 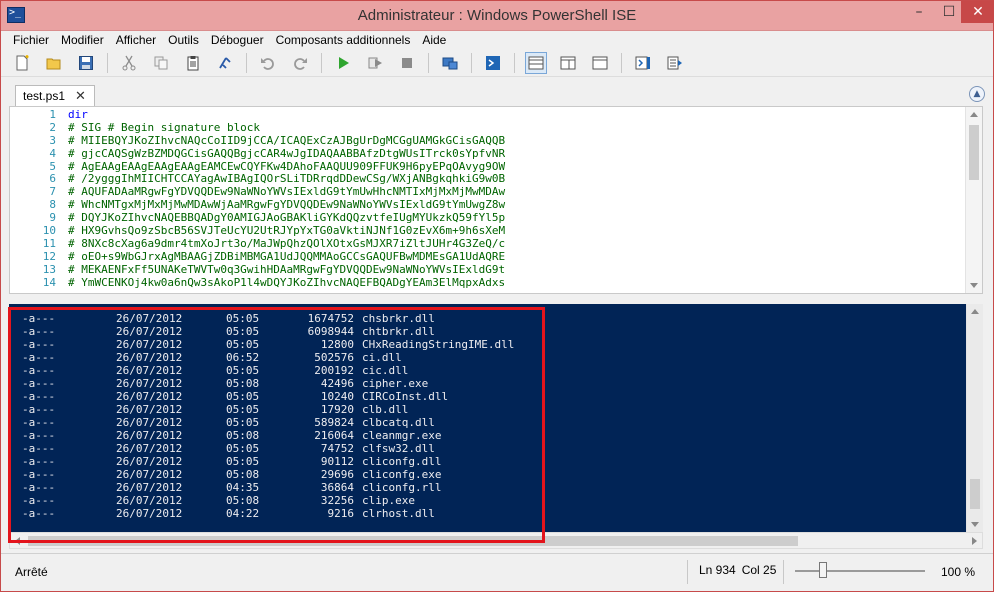 What do you see at coordinates (52, 115) in the screenshot?
I see `line-number: 1` at bounding box center [52, 115].